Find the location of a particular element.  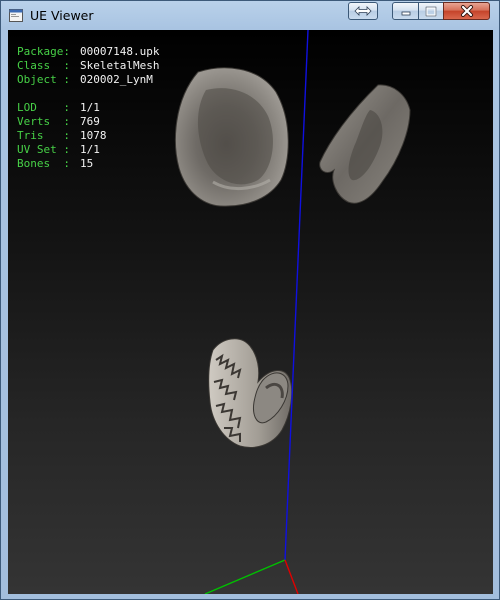

info-label: UV Set : is located at coordinates (43, 149).